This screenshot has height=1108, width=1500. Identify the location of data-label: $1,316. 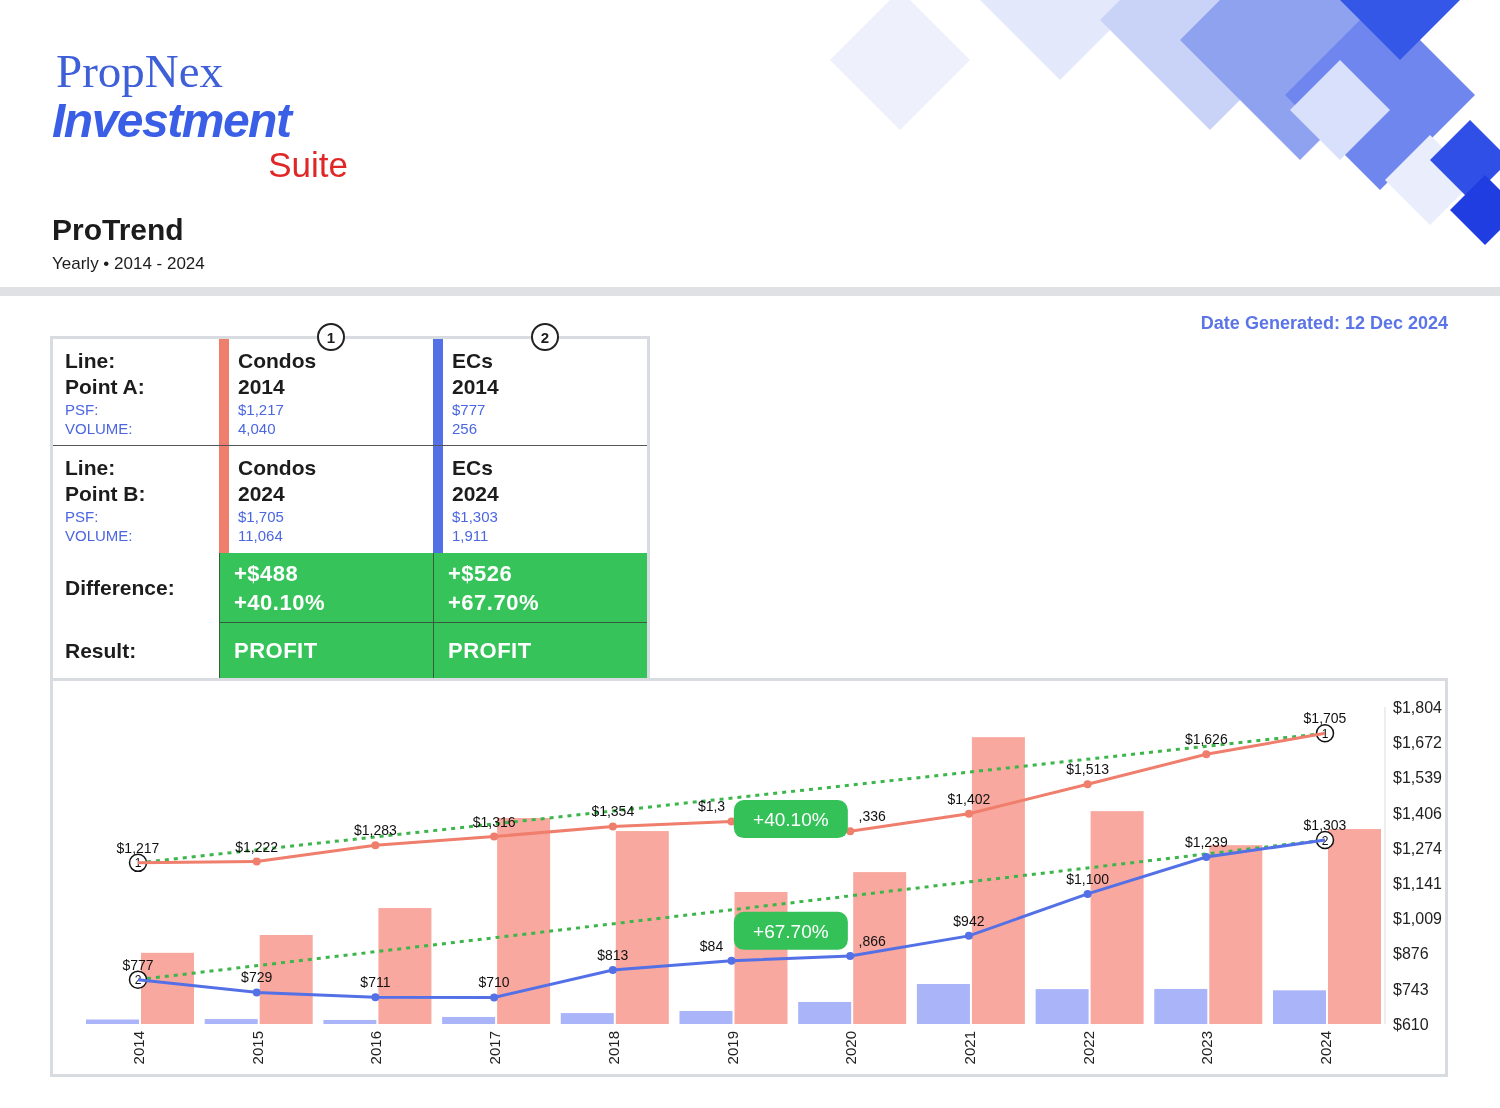
(494, 821).